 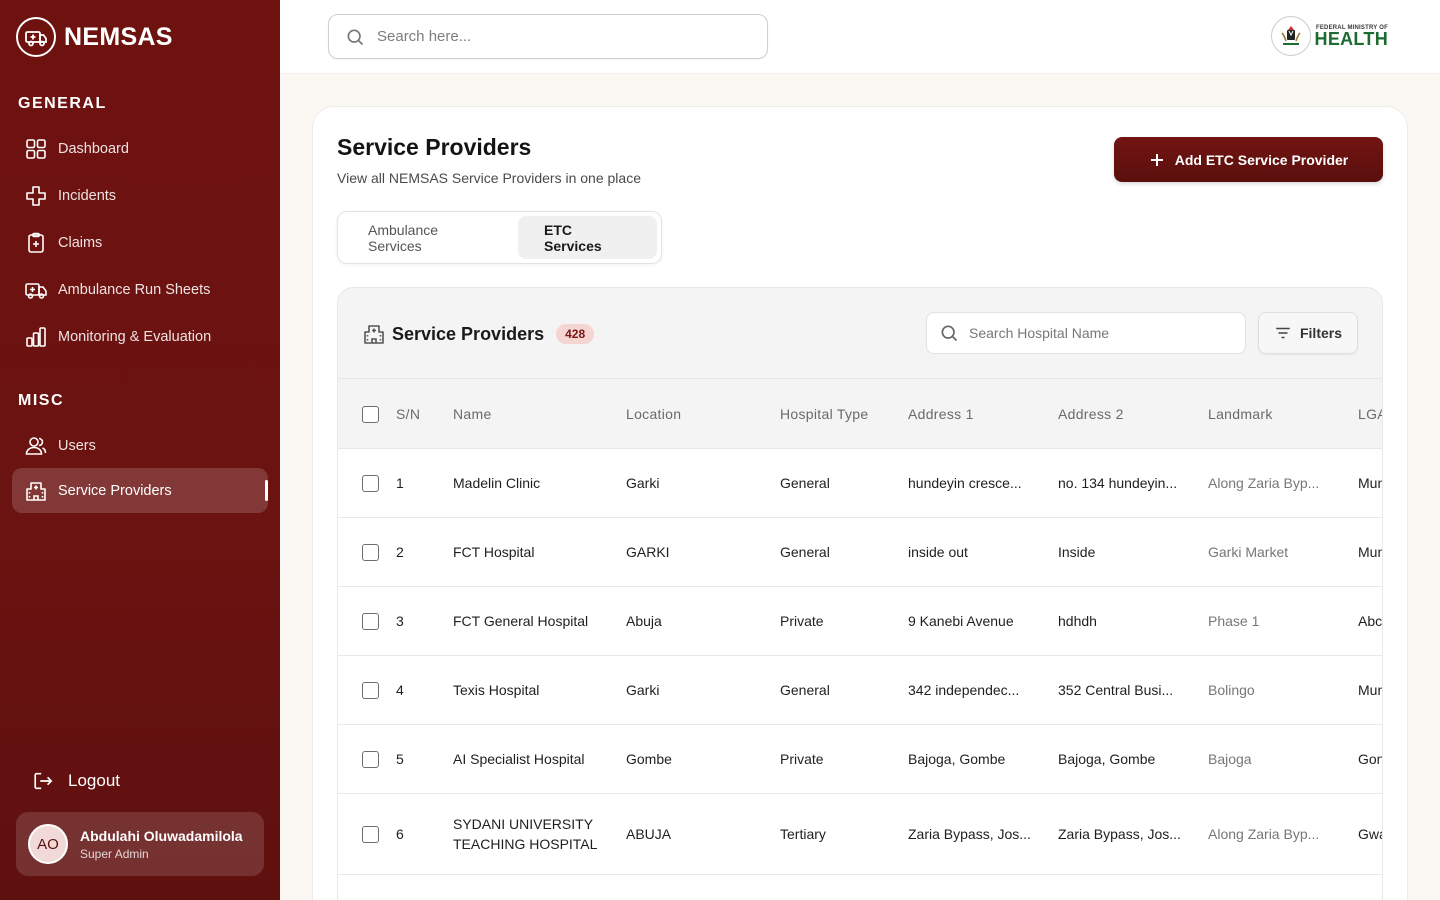 I want to click on cell-sn: 4, so click(x=400, y=690).